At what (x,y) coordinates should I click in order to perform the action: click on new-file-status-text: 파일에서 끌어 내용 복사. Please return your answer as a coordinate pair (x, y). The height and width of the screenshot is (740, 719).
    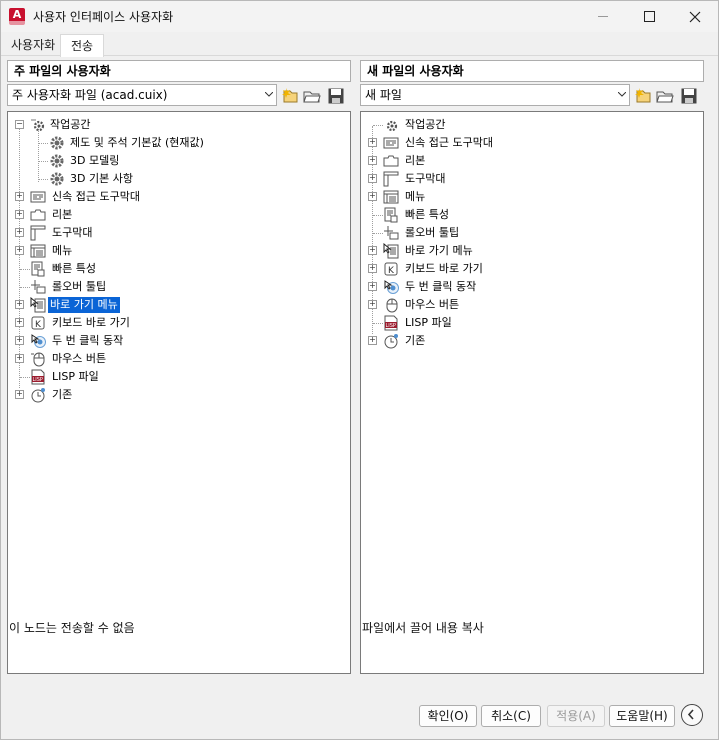
    Looking at the image, I should click on (423, 628).